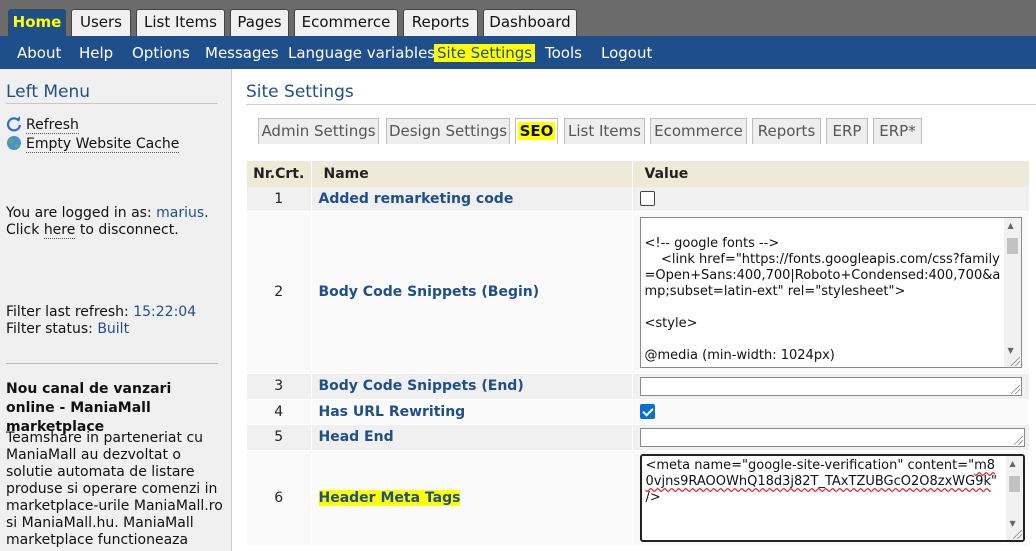 This screenshot has width=1036, height=551. What do you see at coordinates (52, 125) in the screenshot?
I see `refresh-label: Refresh` at bounding box center [52, 125].